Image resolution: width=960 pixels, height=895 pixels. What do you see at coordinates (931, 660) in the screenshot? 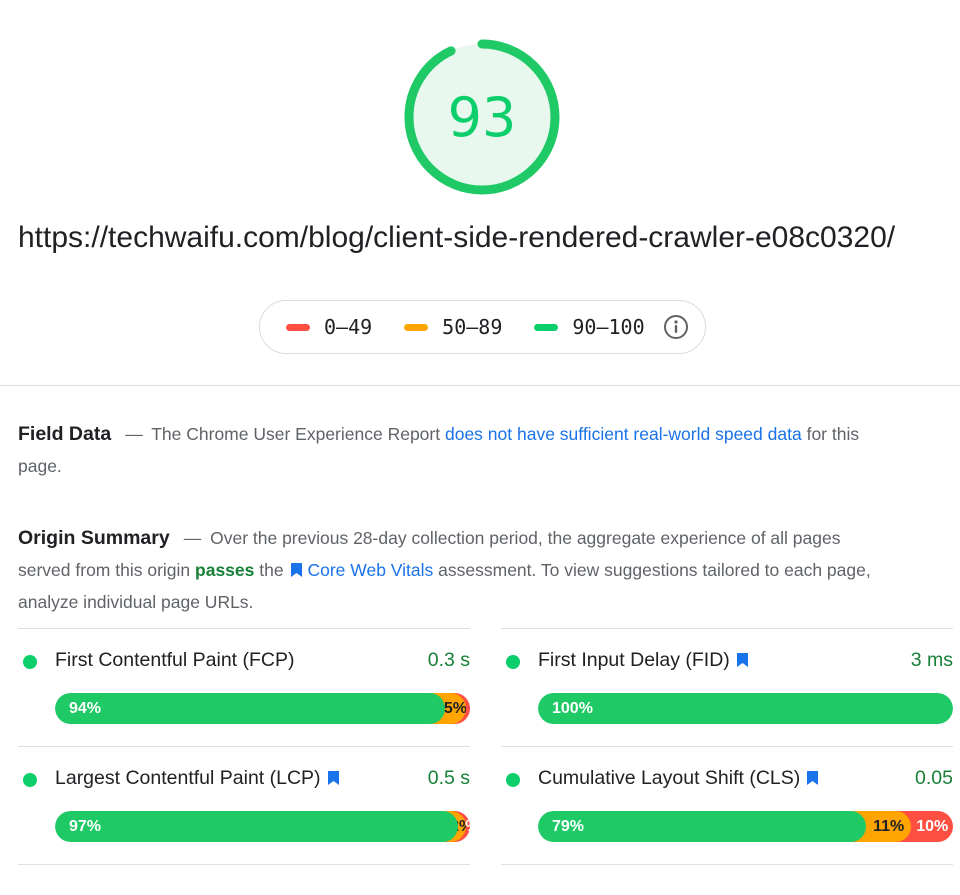
I see `metric-value: 3 ms` at bounding box center [931, 660].